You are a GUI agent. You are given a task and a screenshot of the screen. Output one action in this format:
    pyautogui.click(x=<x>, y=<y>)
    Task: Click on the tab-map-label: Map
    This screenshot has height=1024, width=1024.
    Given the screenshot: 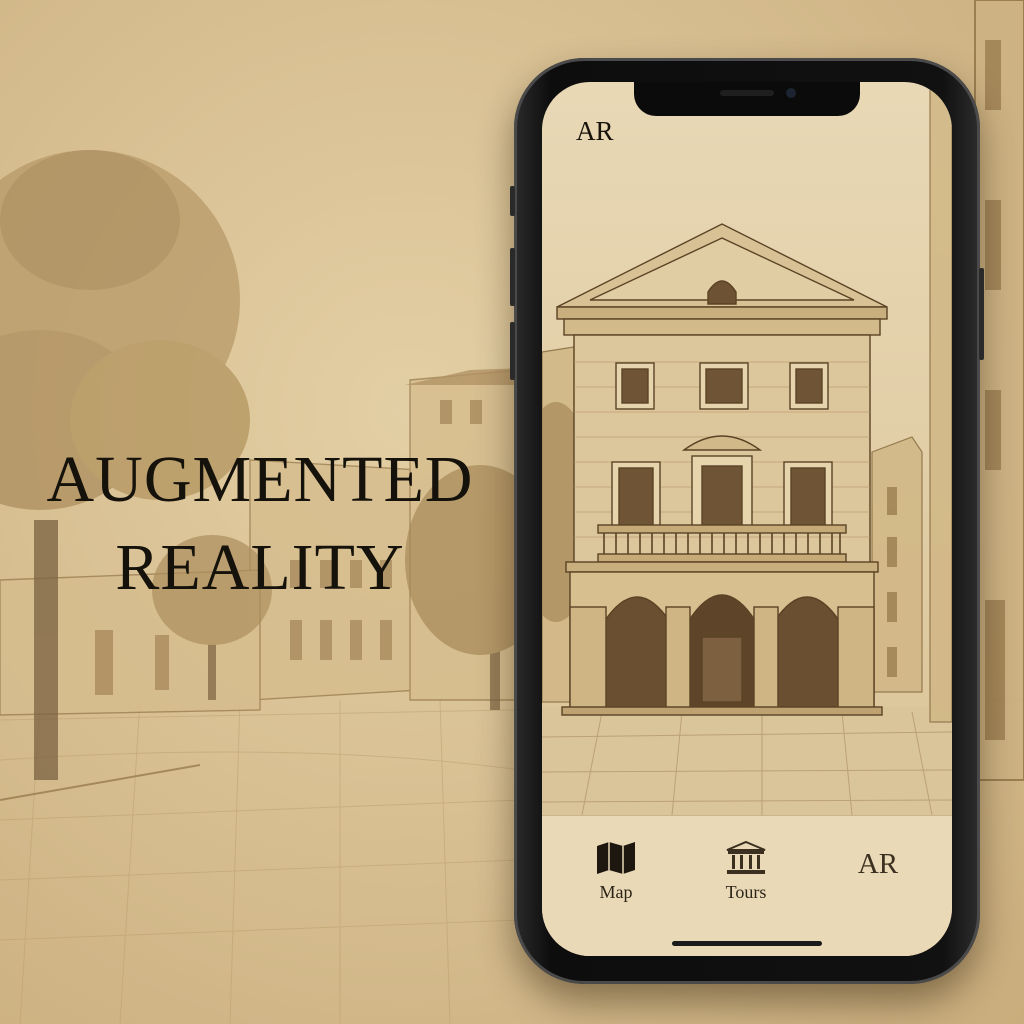 What is the action you would take?
    pyautogui.click(x=616, y=892)
    